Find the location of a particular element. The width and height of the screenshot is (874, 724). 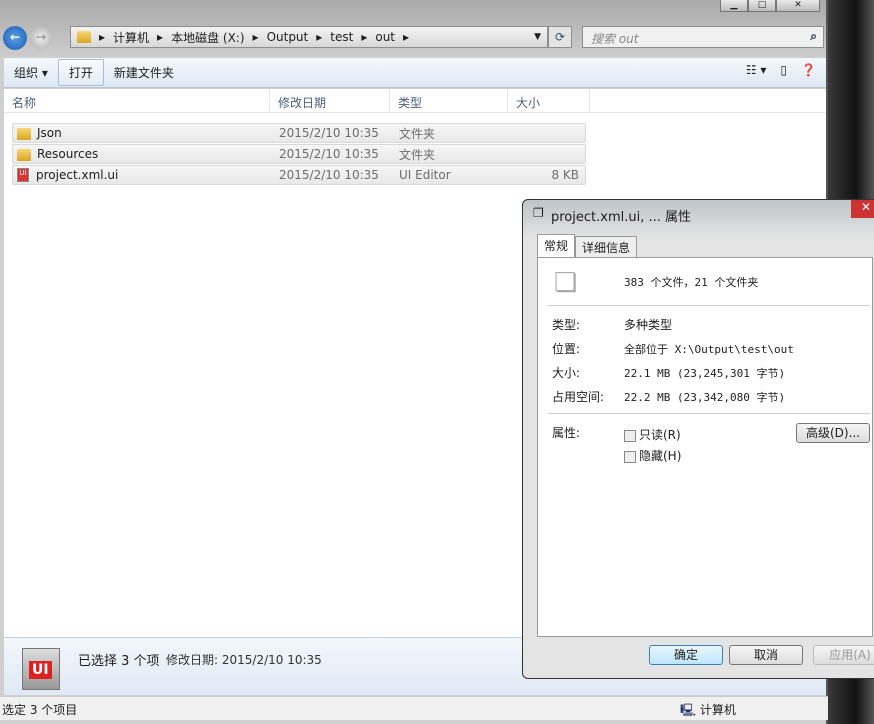

breadcrumb-item: test is located at coordinates (341, 37).